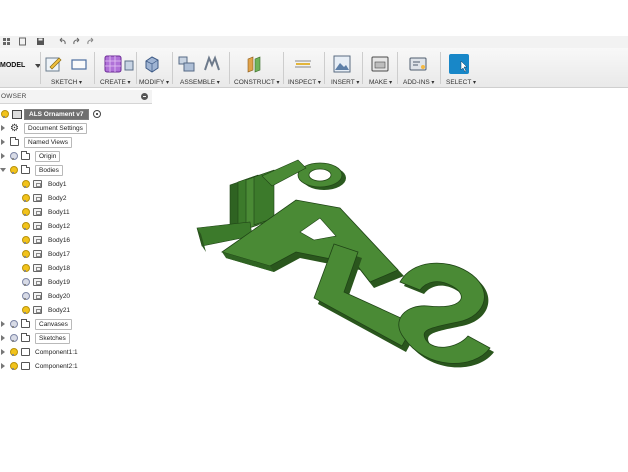 This screenshot has height=472, width=628. Describe the element at coordinates (254, 64) in the screenshot. I see `offset-plane-icon` at that location.